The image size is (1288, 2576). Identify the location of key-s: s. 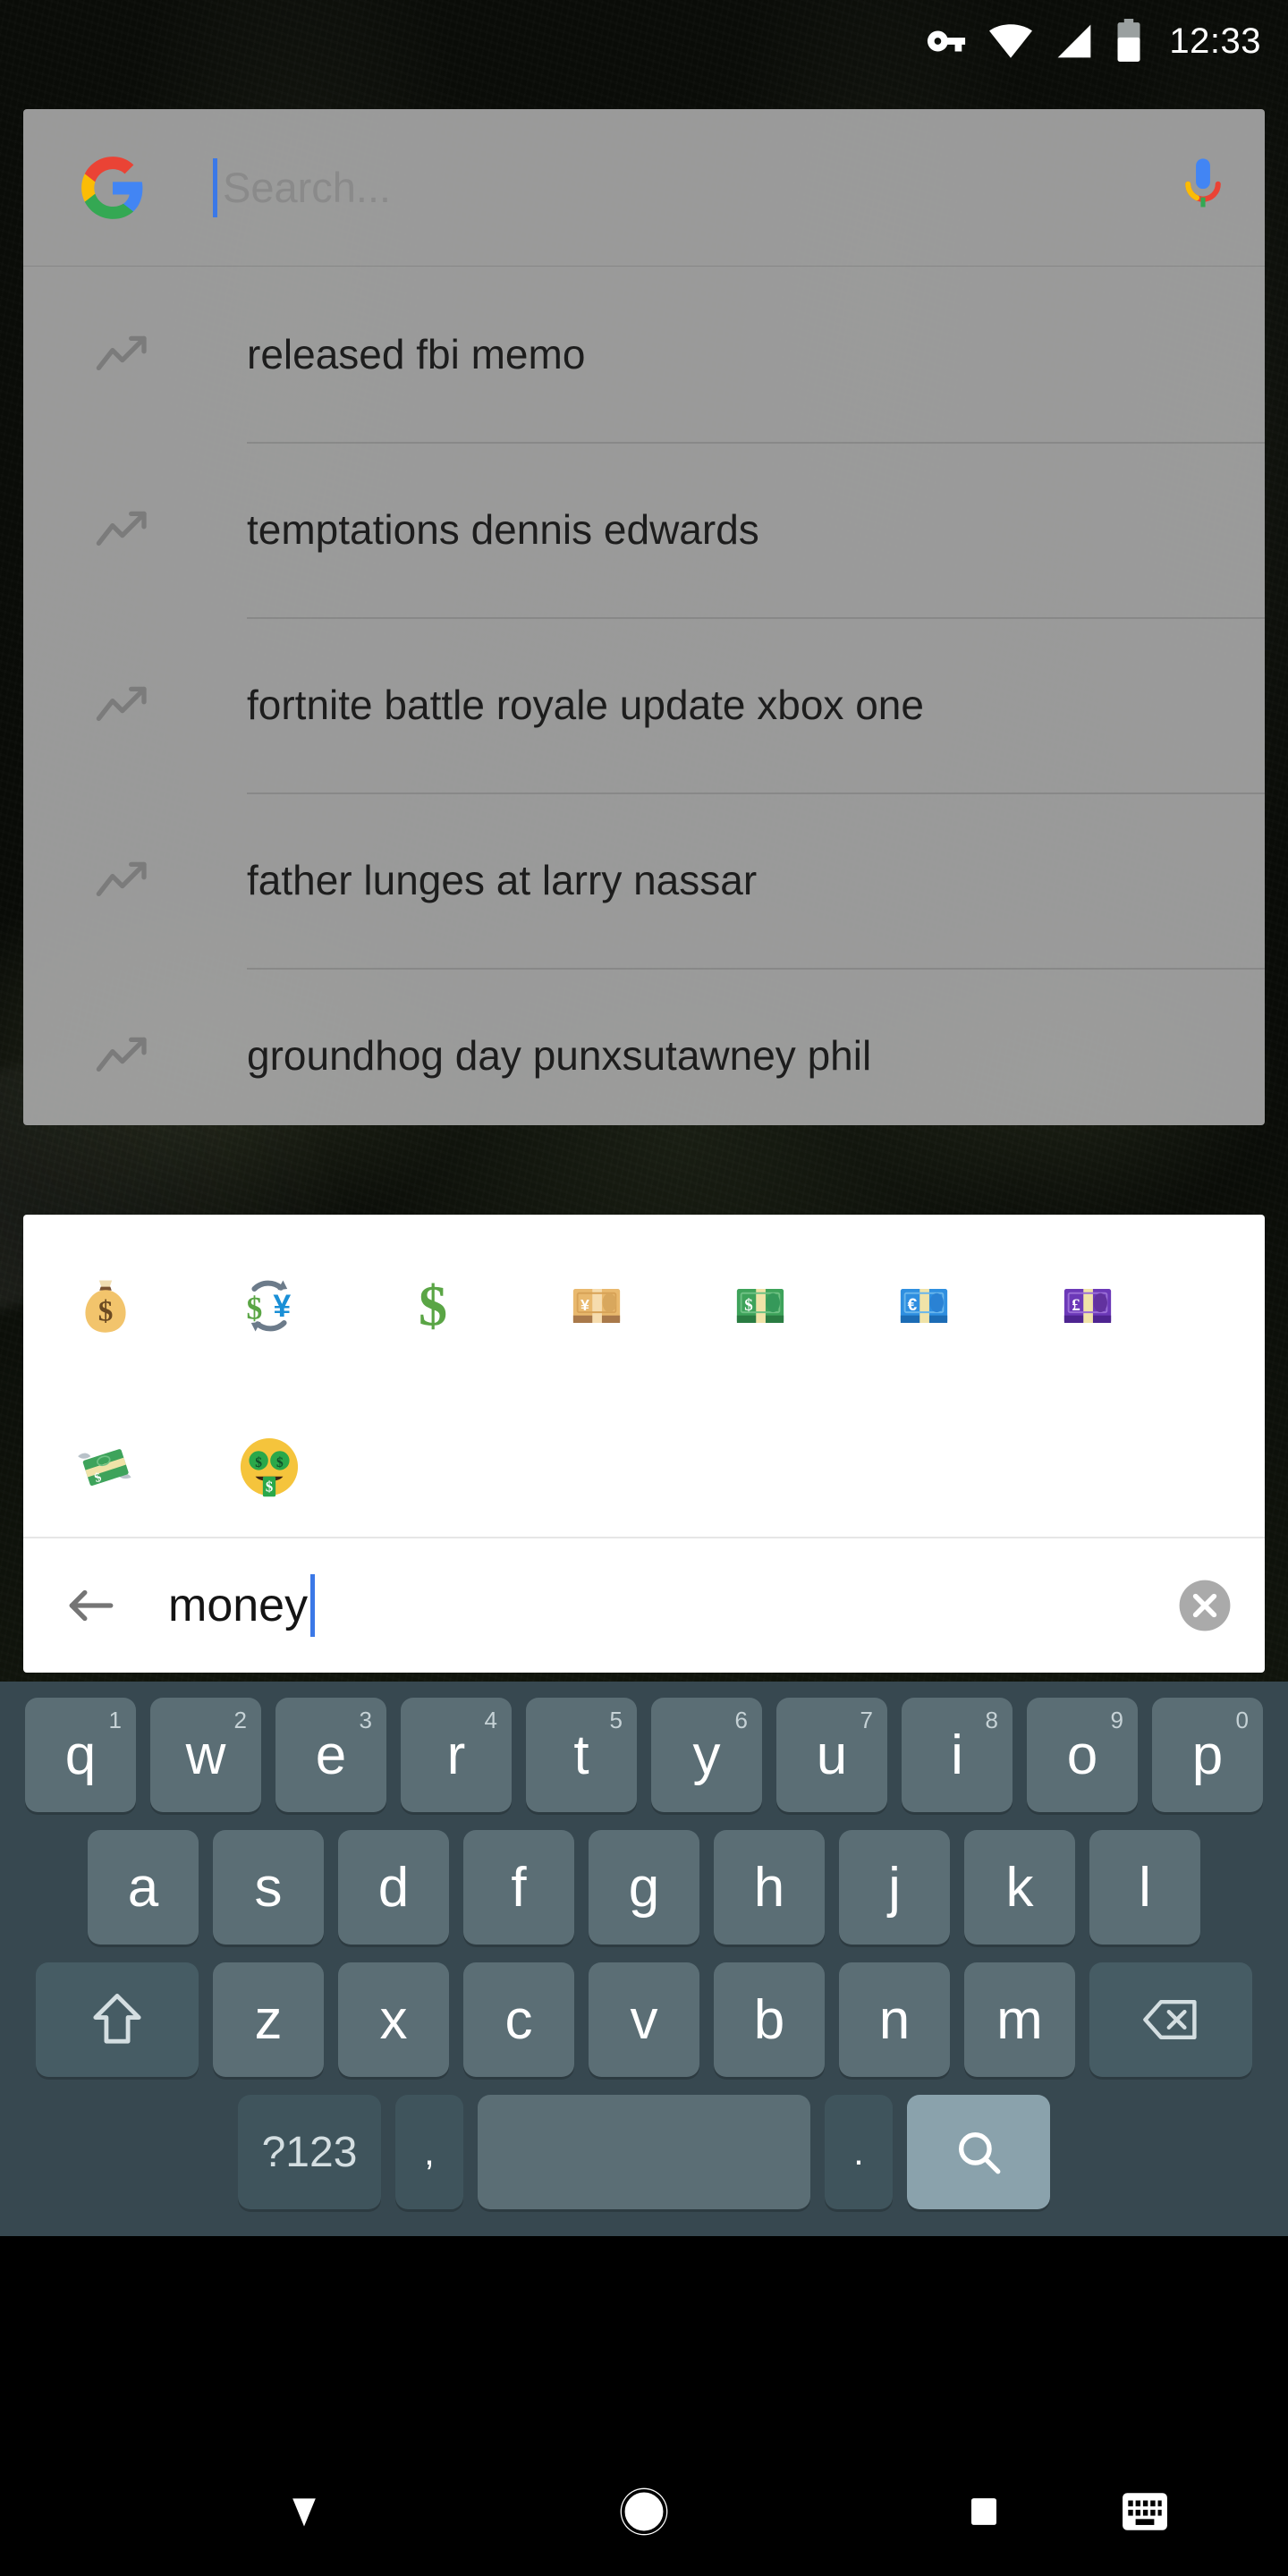
(268, 1887).